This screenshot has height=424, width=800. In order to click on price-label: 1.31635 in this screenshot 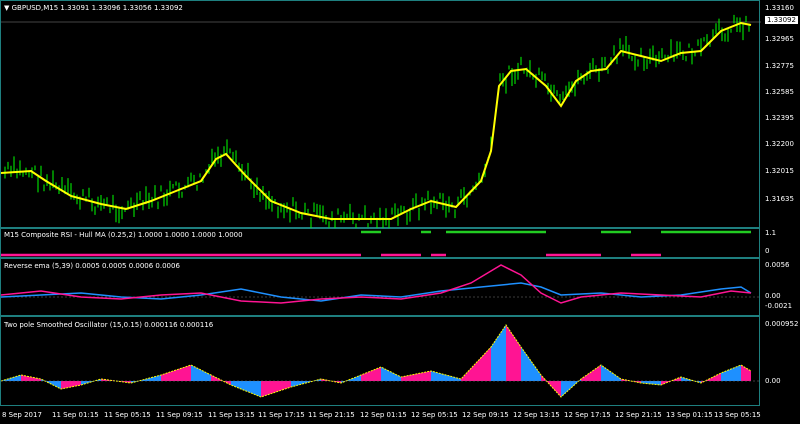, I will do `click(779, 199)`.